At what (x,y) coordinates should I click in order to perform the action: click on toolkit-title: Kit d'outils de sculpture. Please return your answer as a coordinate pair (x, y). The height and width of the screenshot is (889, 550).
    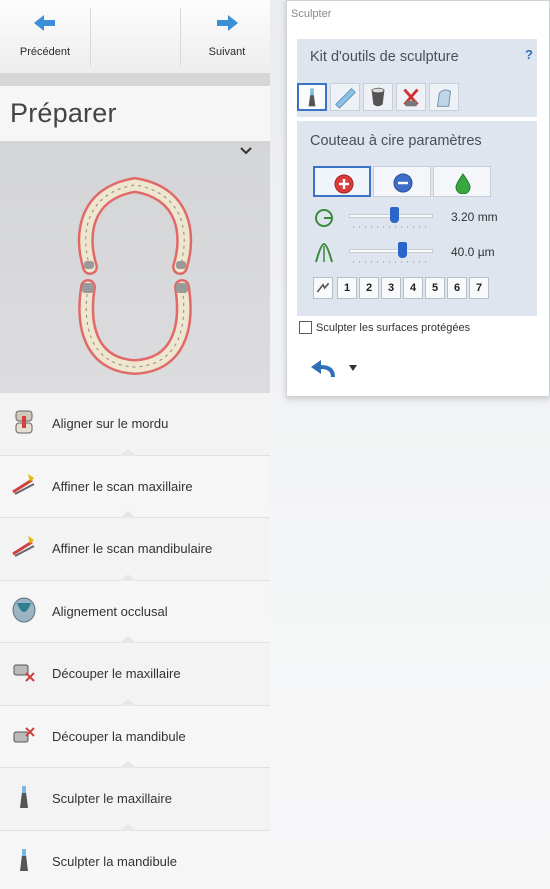
    Looking at the image, I should click on (384, 57).